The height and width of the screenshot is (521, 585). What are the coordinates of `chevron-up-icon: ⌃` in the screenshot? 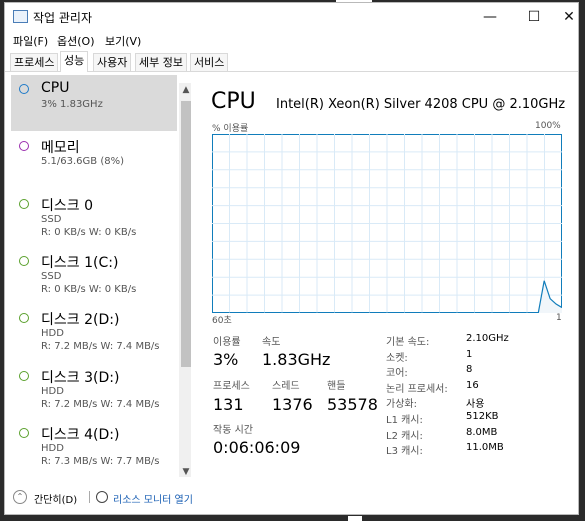 It's located at (20, 497).